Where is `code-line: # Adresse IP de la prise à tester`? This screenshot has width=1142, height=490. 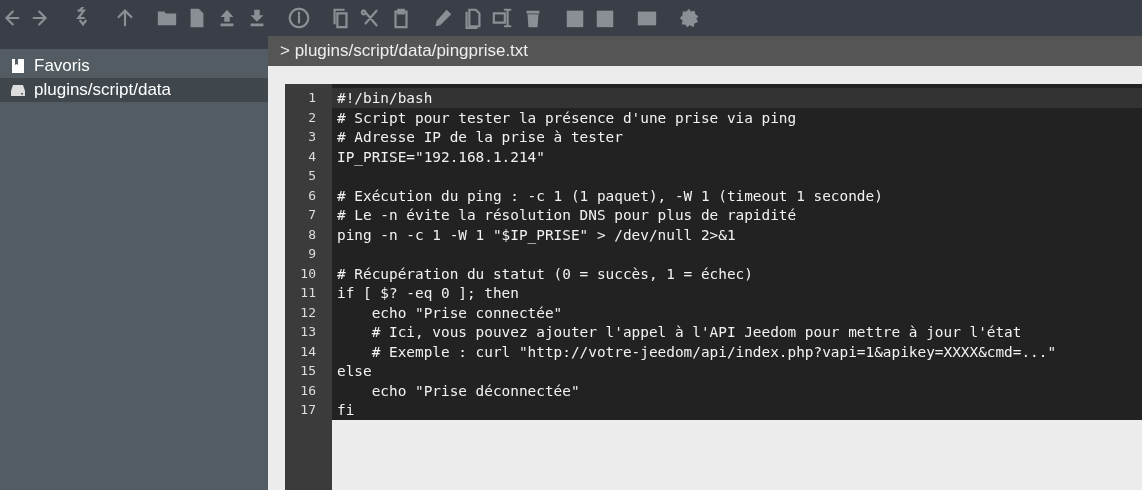 code-line: # Adresse IP de la prise à tester is located at coordinates (480, 137).